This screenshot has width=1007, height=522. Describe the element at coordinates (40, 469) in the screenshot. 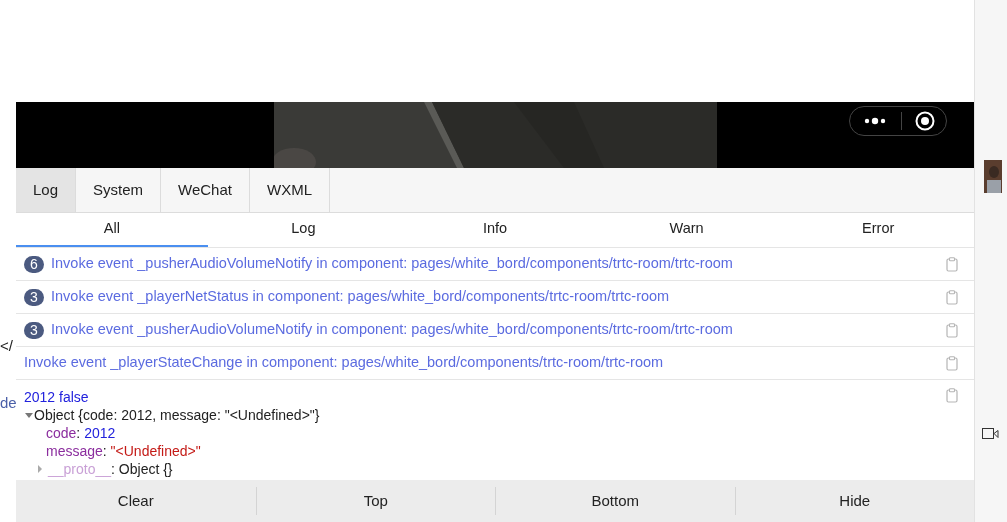

I see `collapsed-triangle-icon` at that location.